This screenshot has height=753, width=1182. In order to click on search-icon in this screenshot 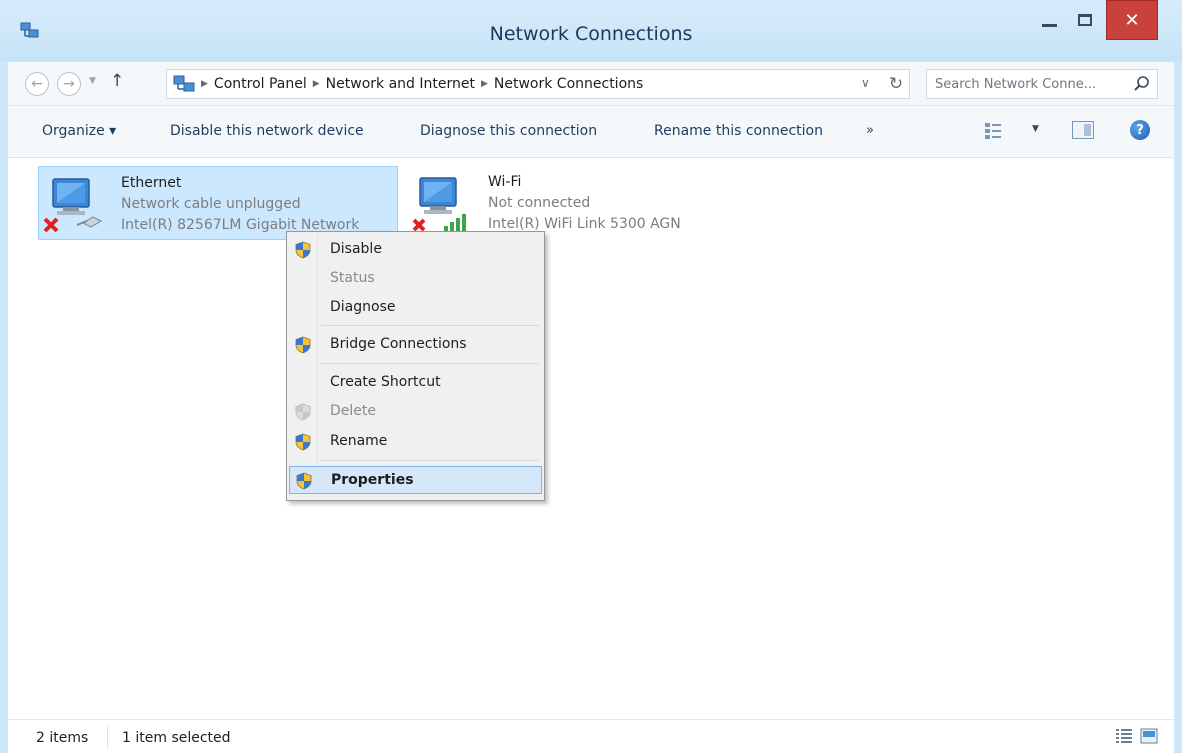, I will do `click(1142, 84)`.